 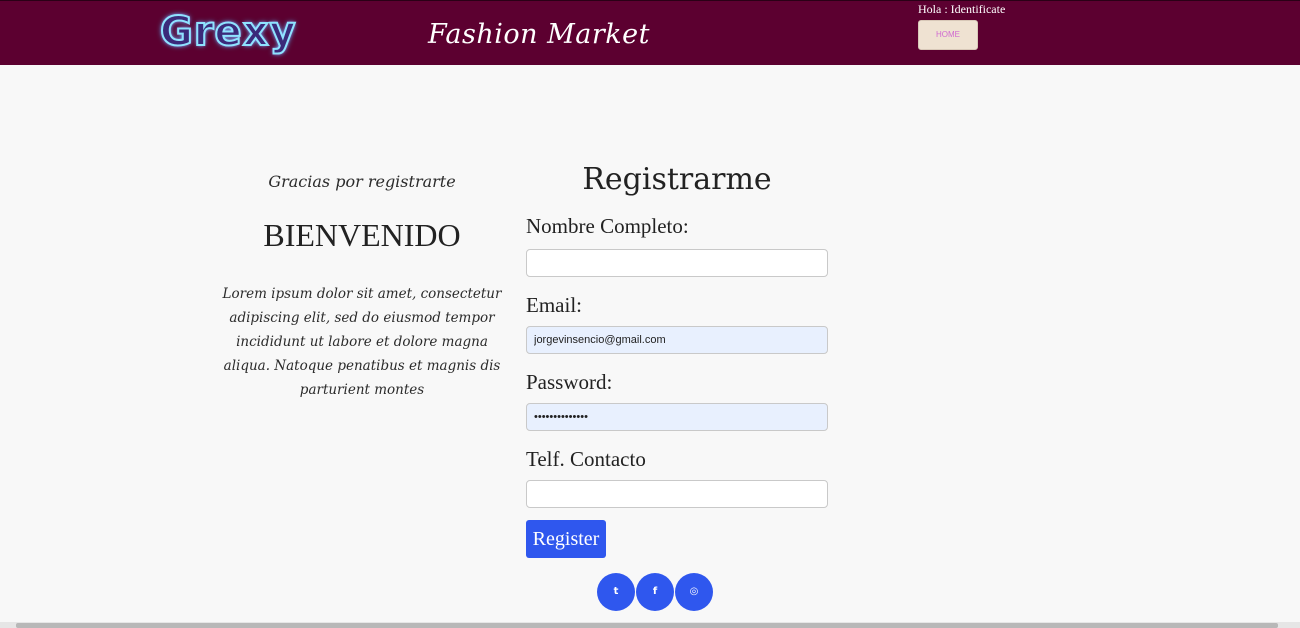 I want to click on form-title: Registrarme, so click(x=677, y=179).